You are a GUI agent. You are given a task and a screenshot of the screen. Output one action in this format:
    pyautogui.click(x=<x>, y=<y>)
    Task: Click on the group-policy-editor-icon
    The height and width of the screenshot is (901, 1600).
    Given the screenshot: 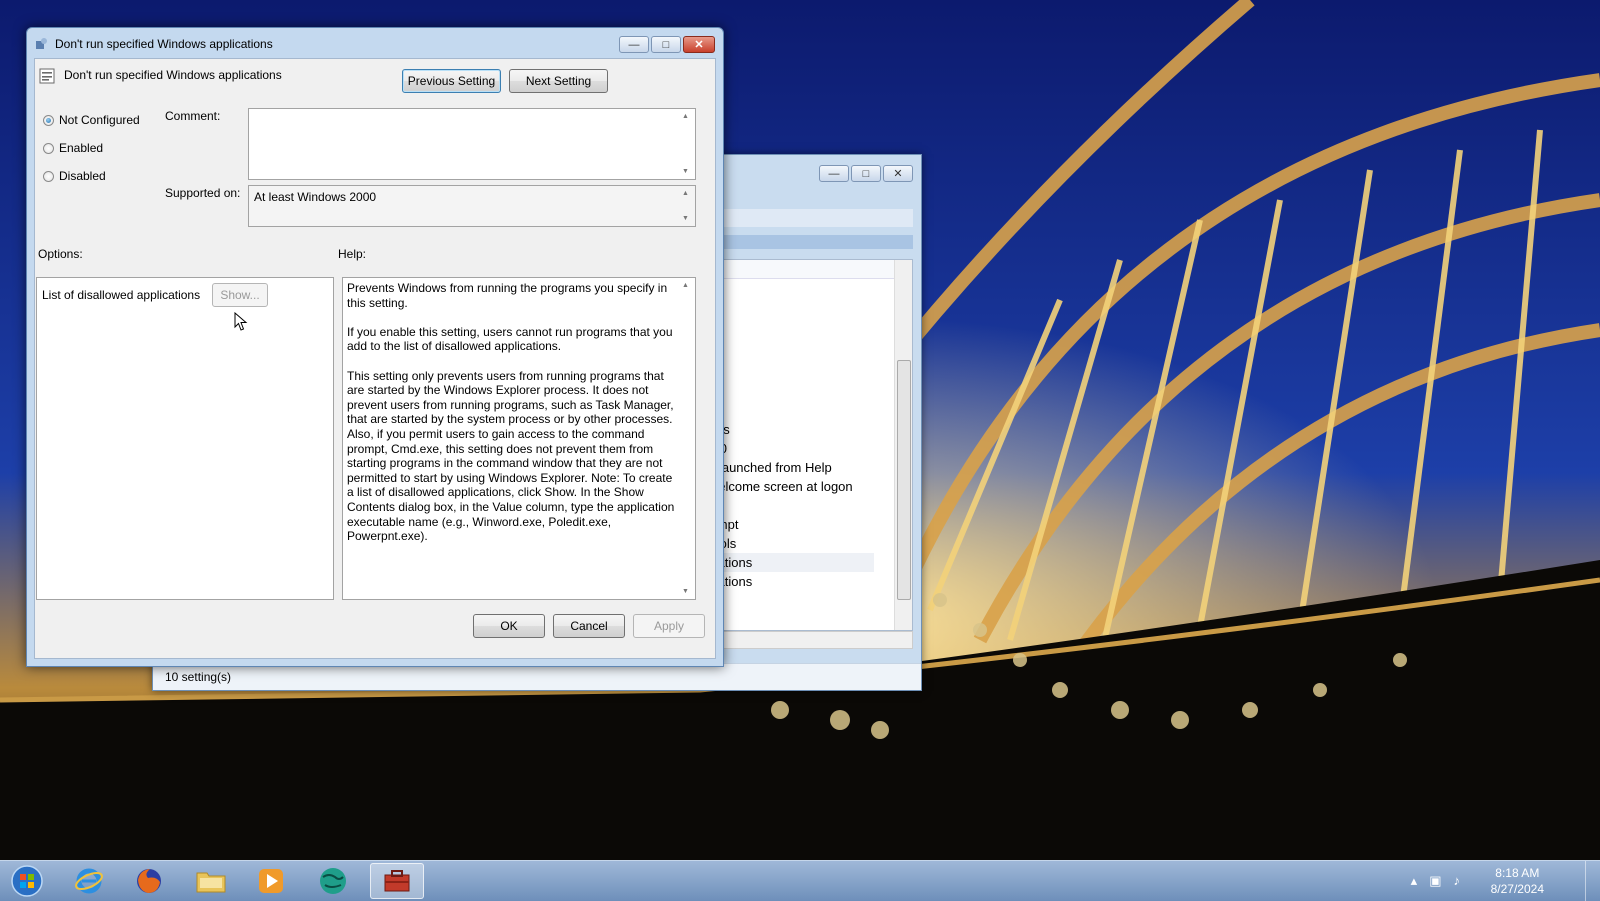 What is the action you would take?
    pyautogui.click(x=397, y=881)
    